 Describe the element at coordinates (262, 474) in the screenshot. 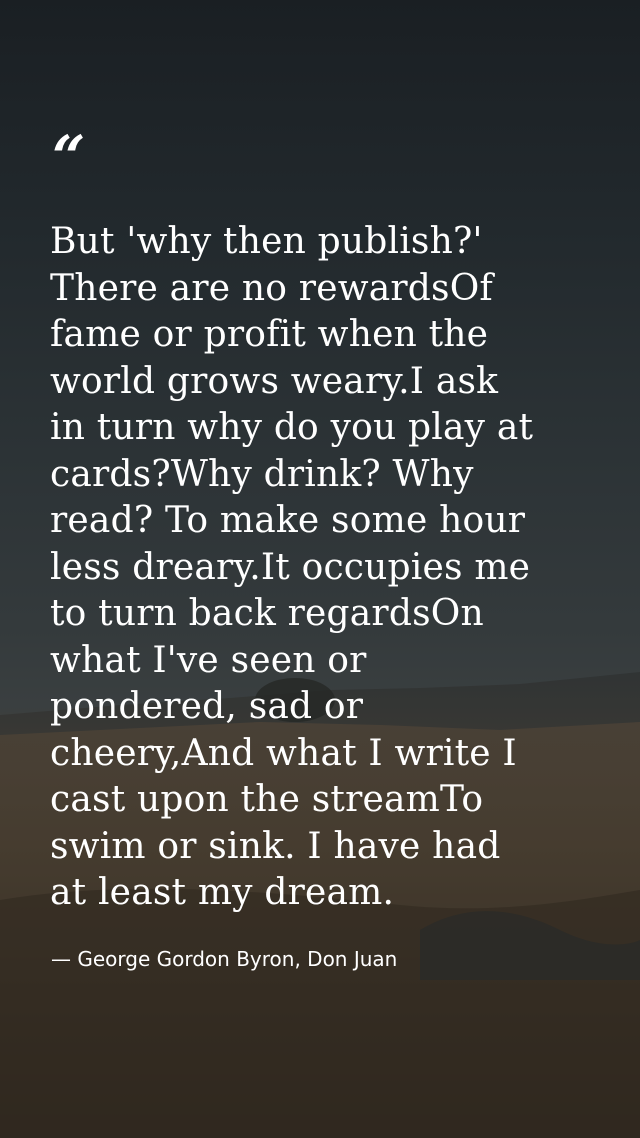

I see `quote-line: cards?Why drink? Why` at that location.